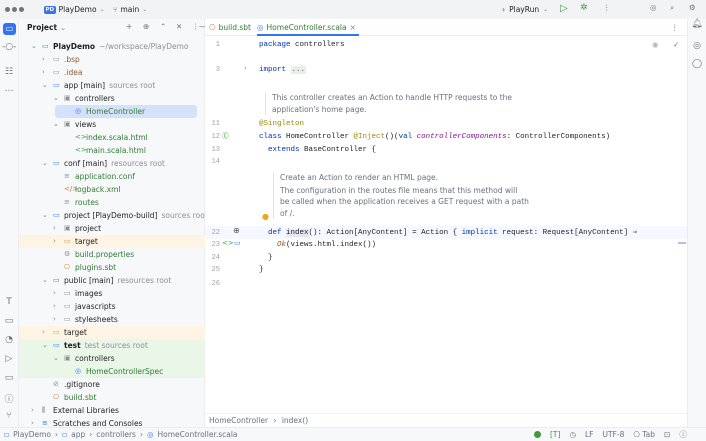  Describe the element at coordinates (112, 111) in the screenshot. I see `tree-item: ◎ HomeController` at that location.